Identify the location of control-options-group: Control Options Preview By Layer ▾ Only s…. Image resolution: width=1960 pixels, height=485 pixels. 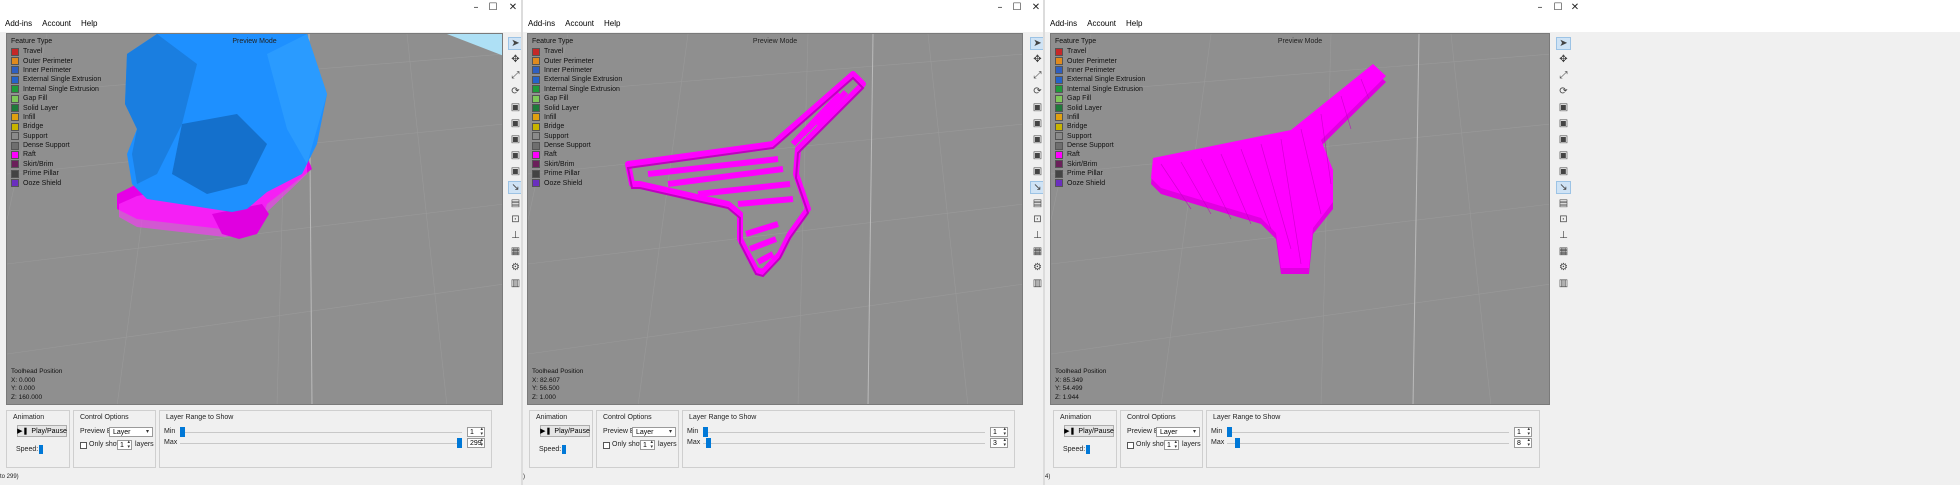
(114, 439).